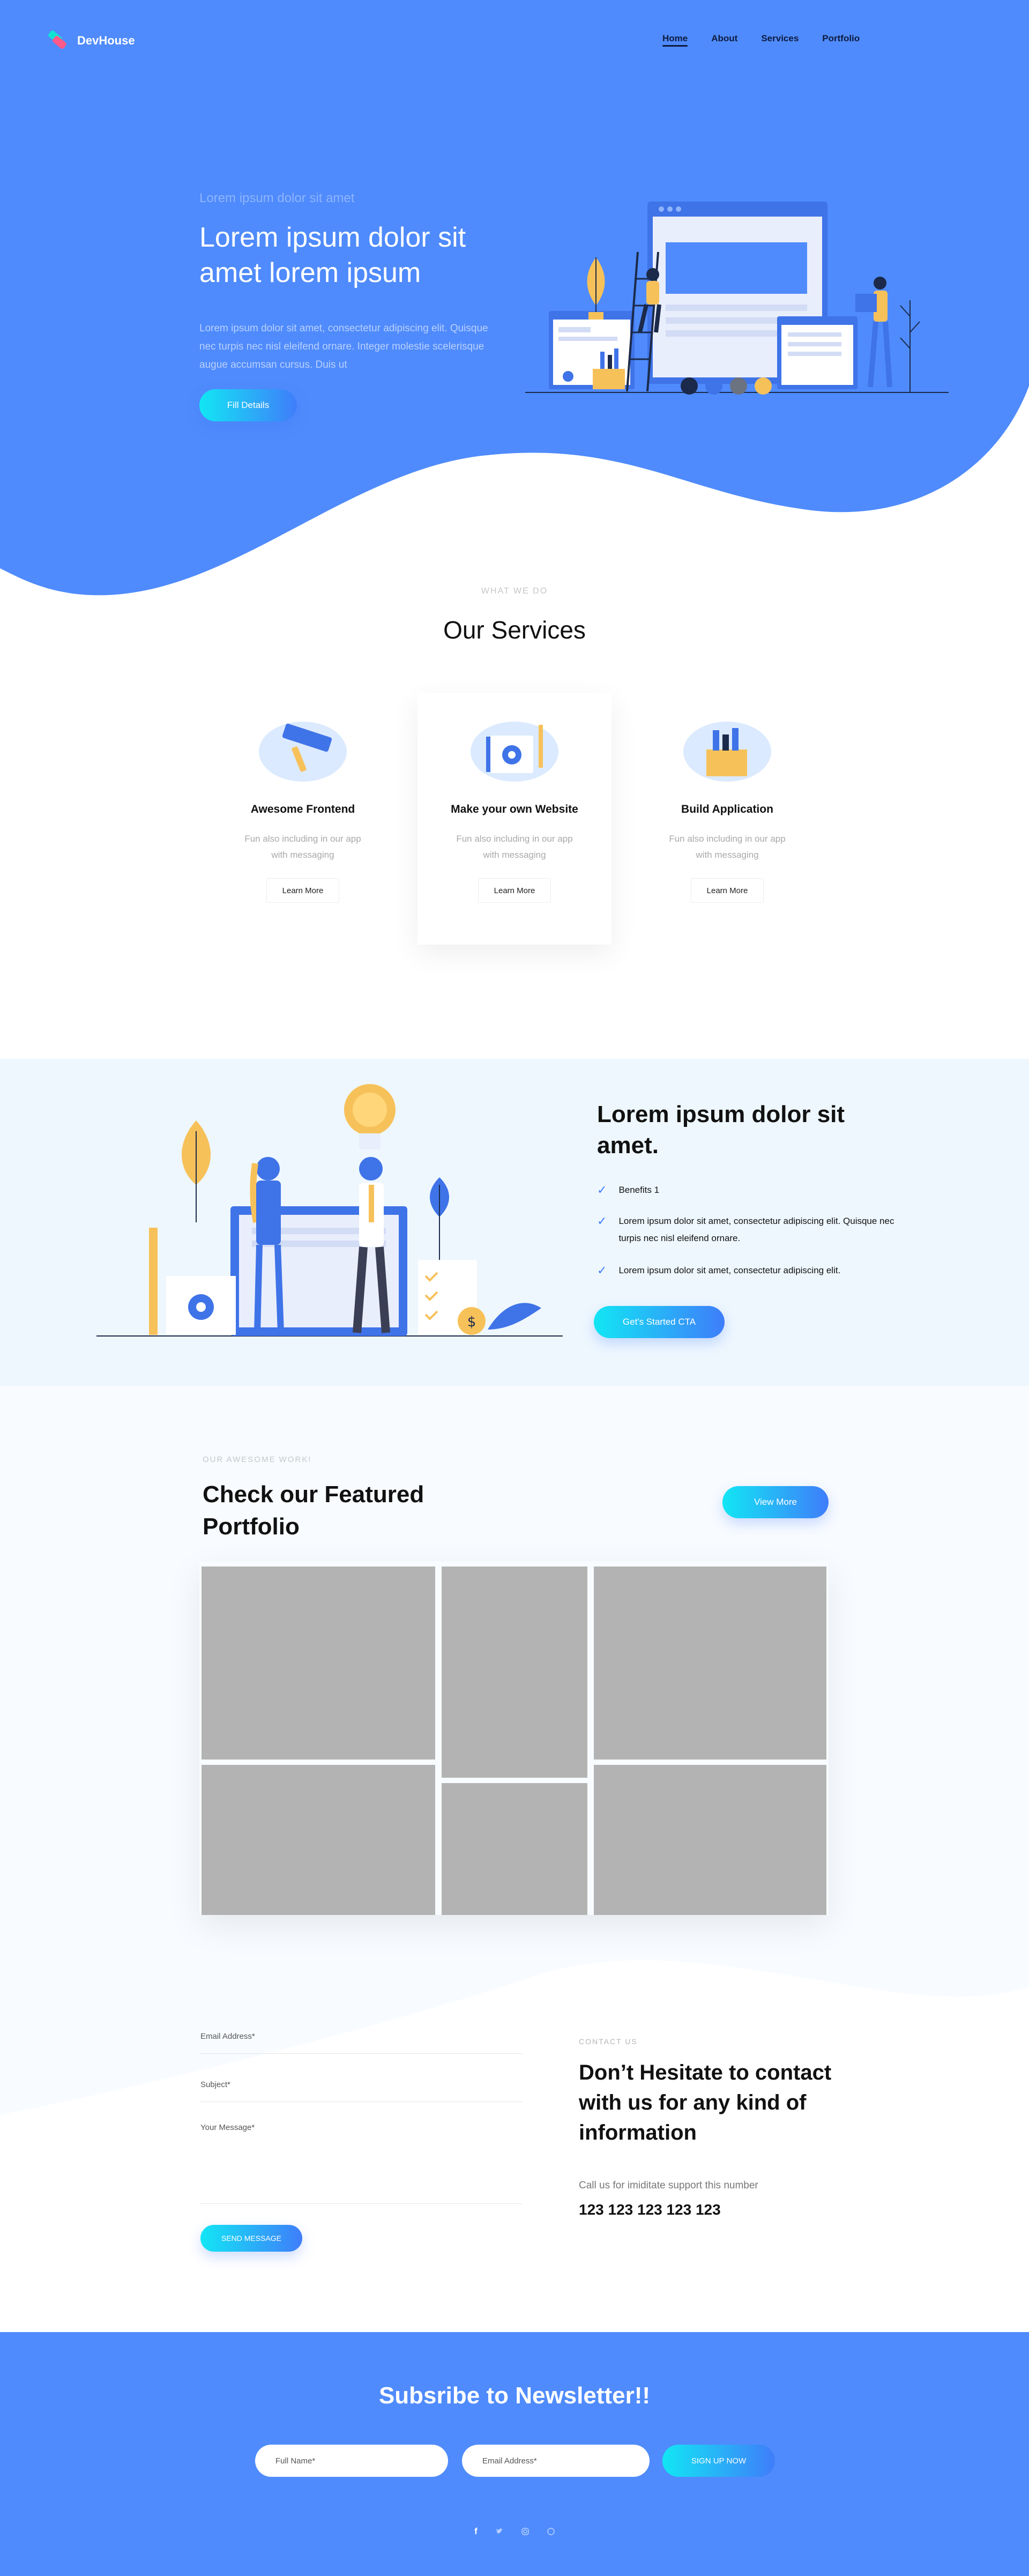 This screenshot has height=2576, width=1029. What do you see at coordinates (727, 809) in the screenshot?
I see `service-title: Build Application` at bounding box center [727, 809].